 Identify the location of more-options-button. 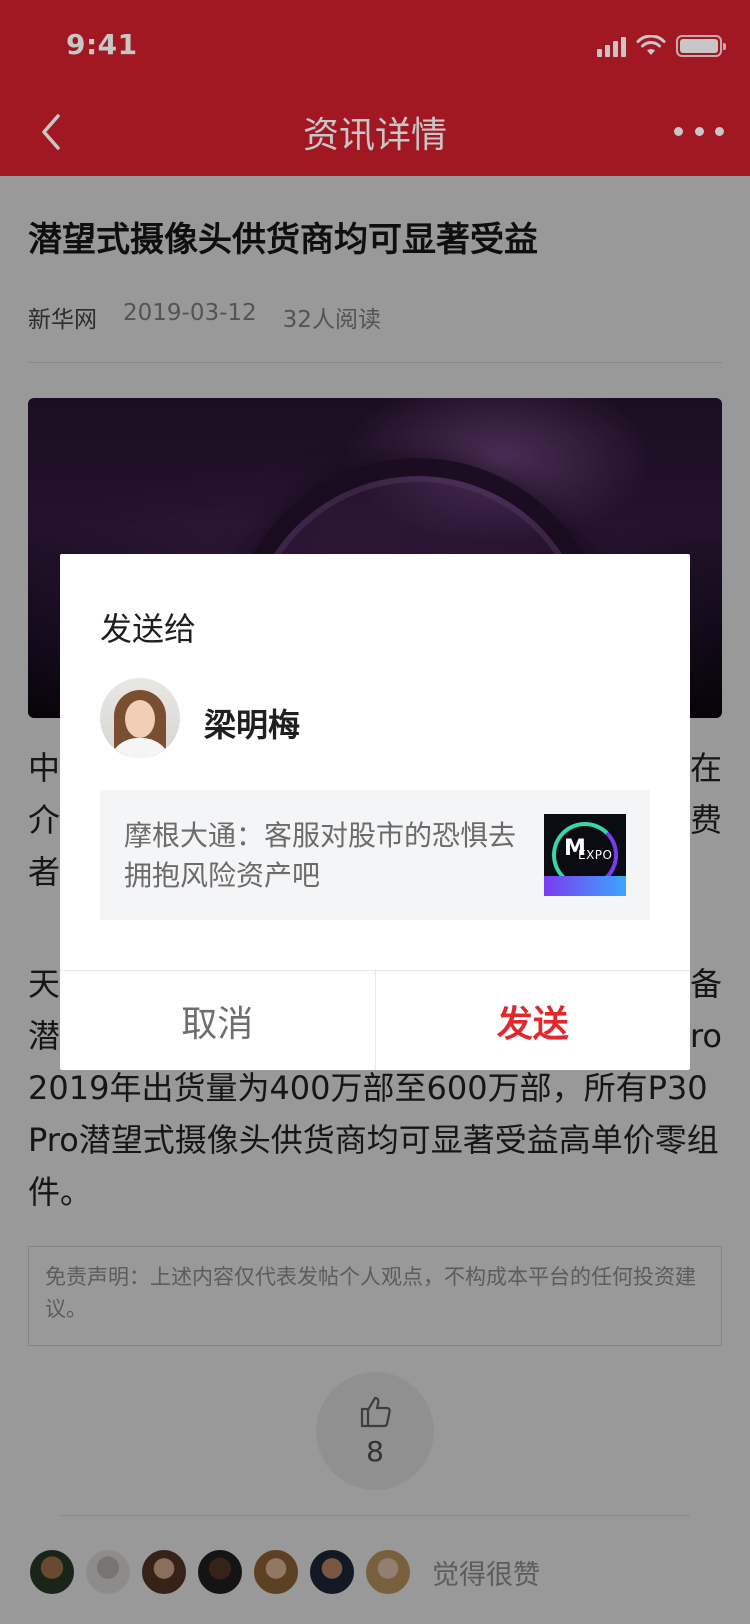
(699, 131).